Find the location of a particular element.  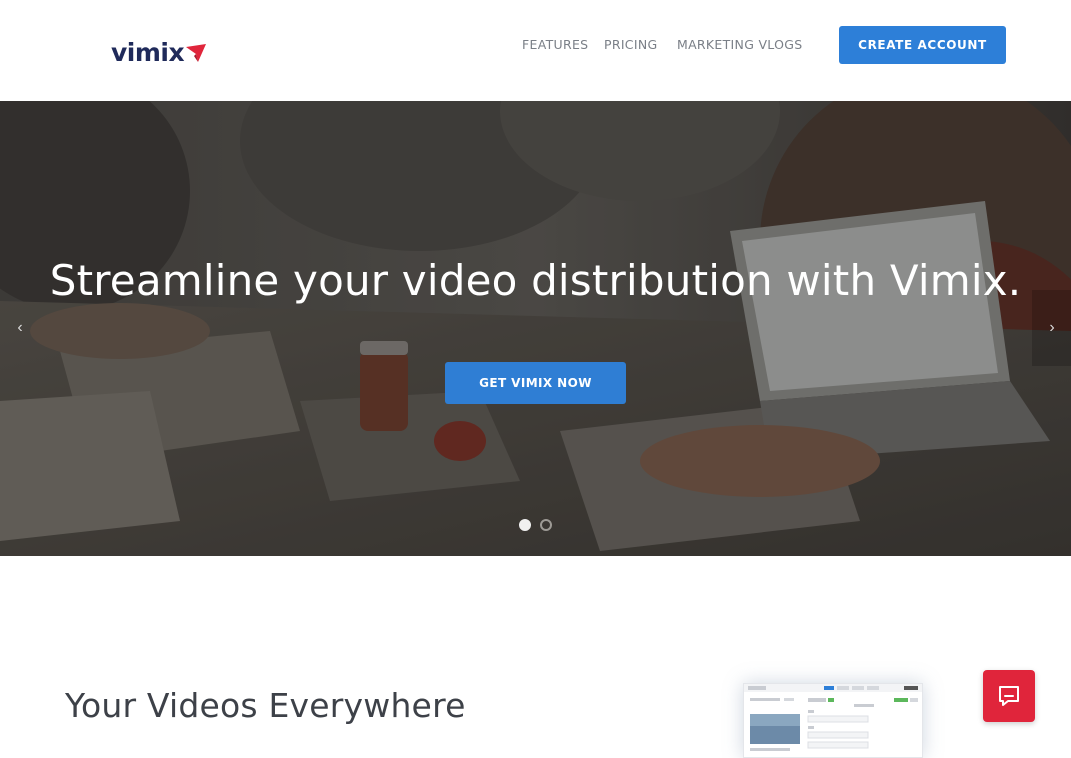

slider-dots is located at coordinates (535, 525).